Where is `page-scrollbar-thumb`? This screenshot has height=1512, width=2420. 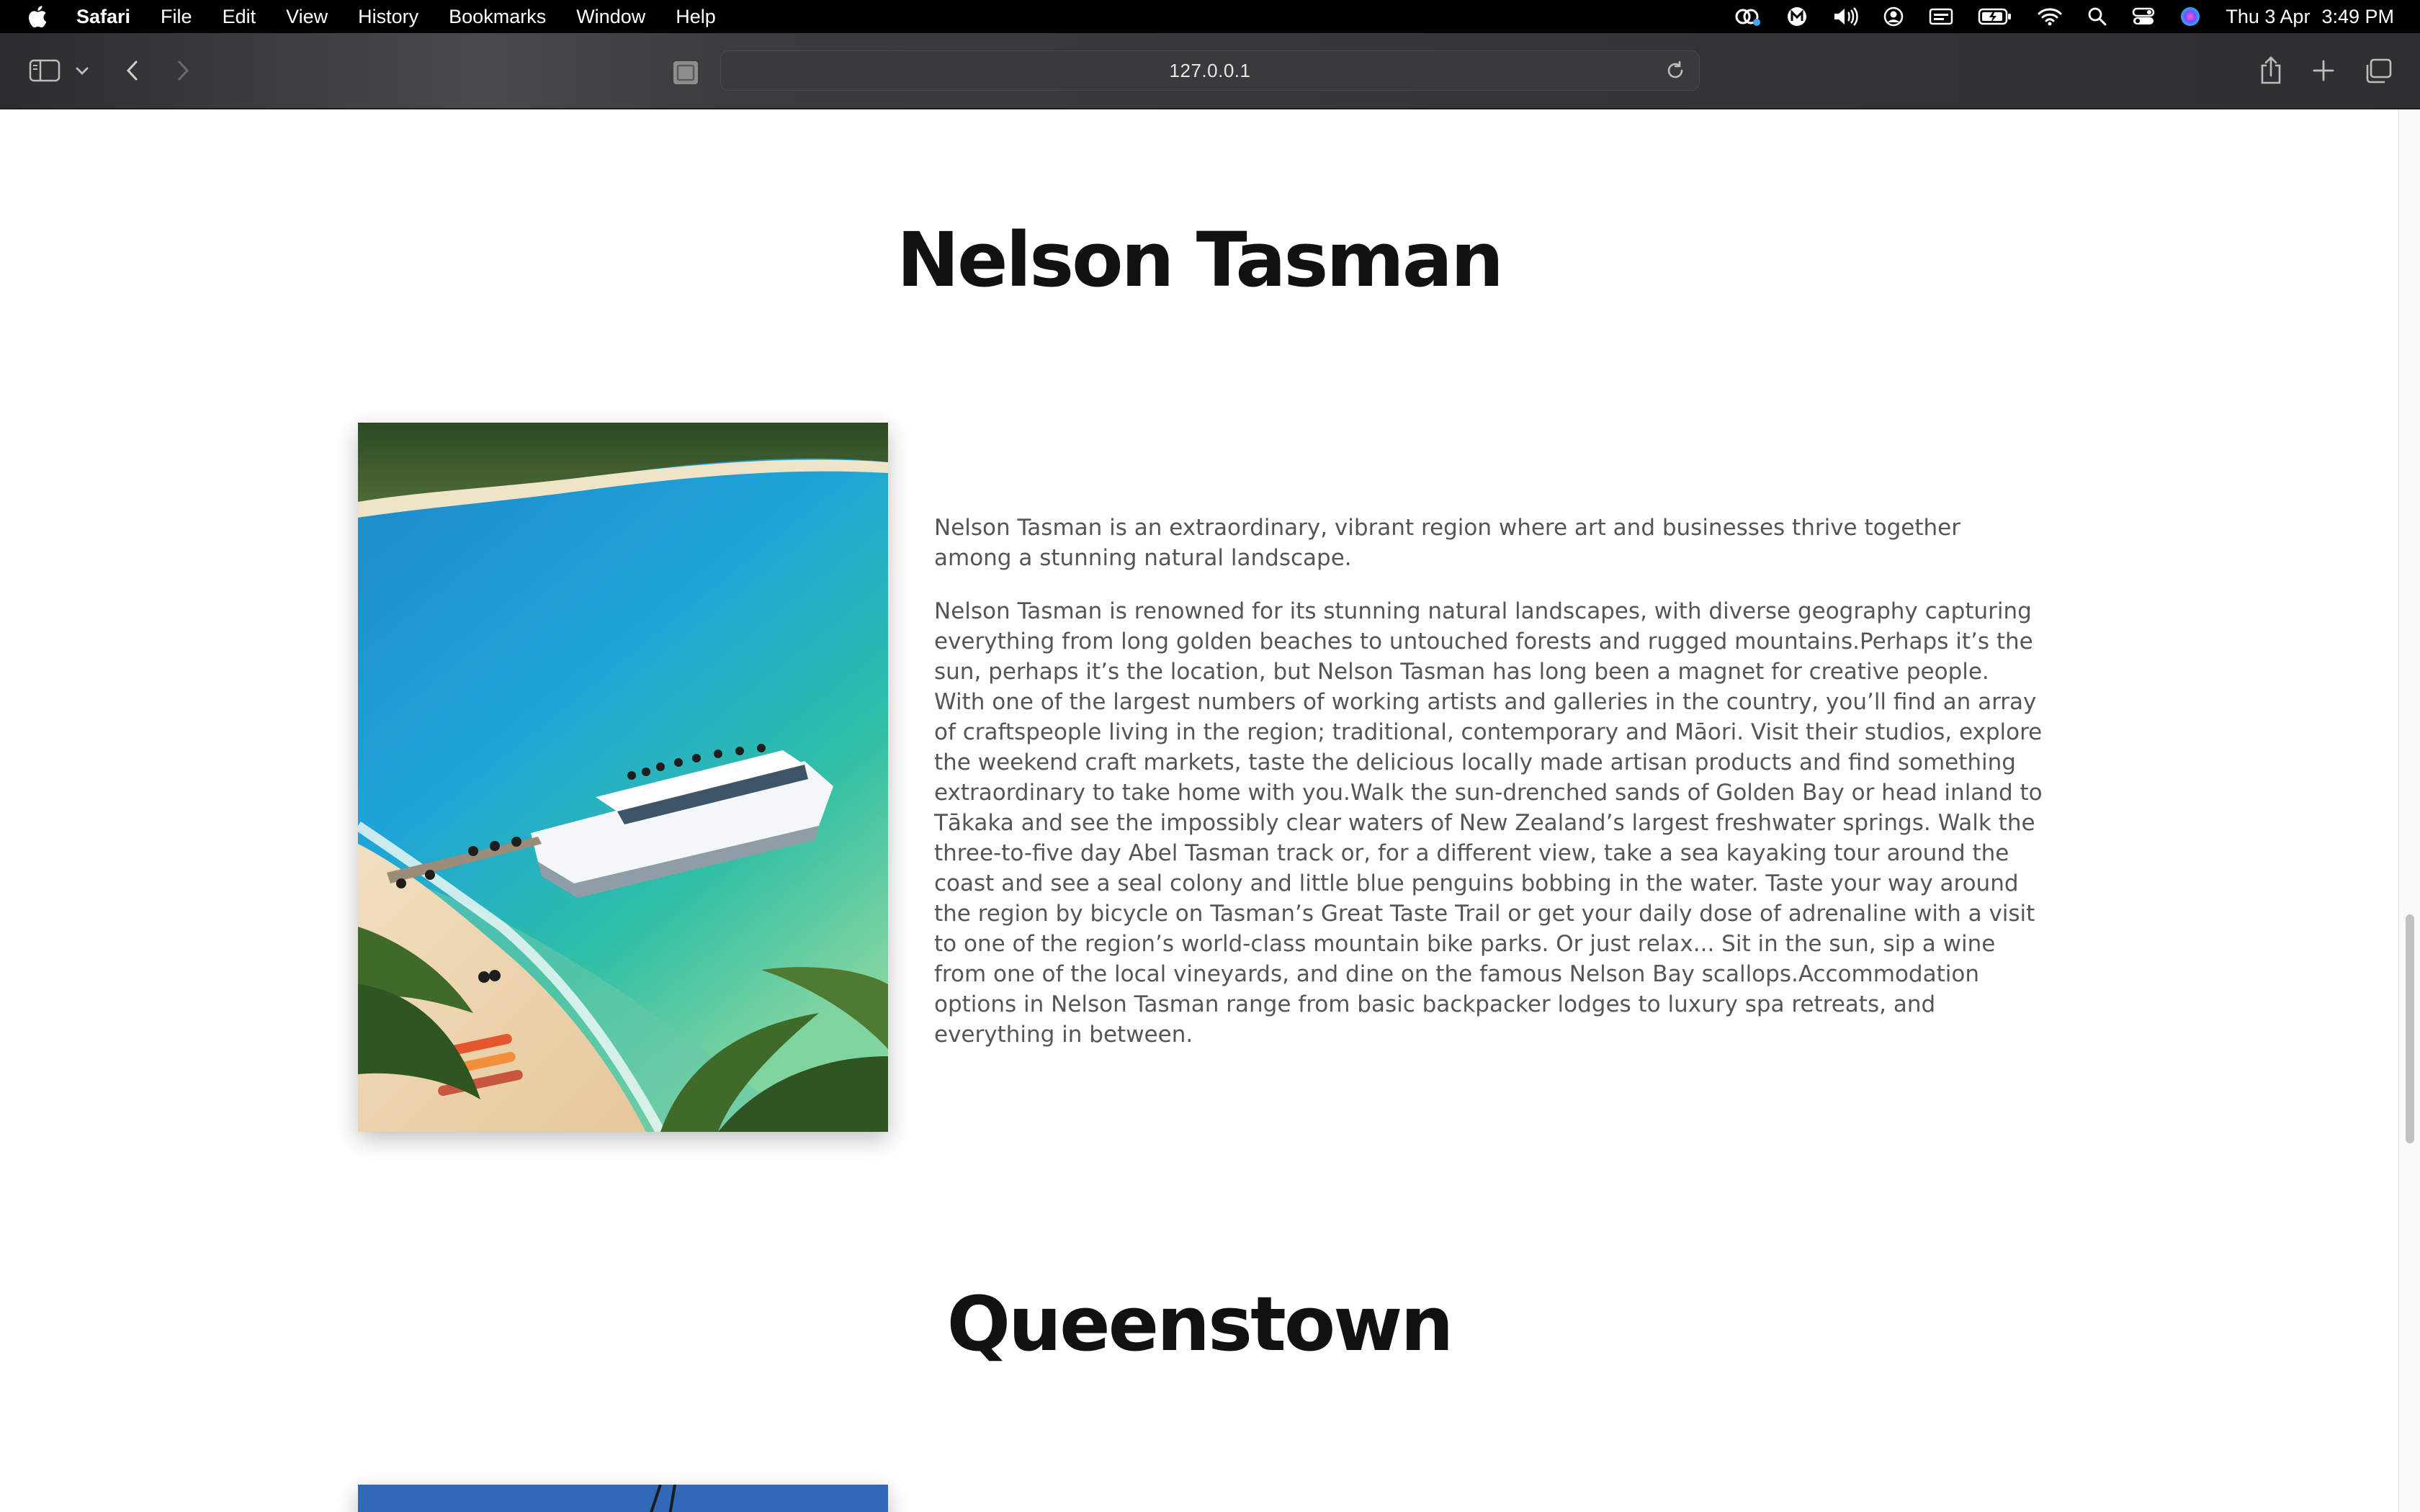 page-scrollbar-thumb is located at coordinates (2410, 1028).